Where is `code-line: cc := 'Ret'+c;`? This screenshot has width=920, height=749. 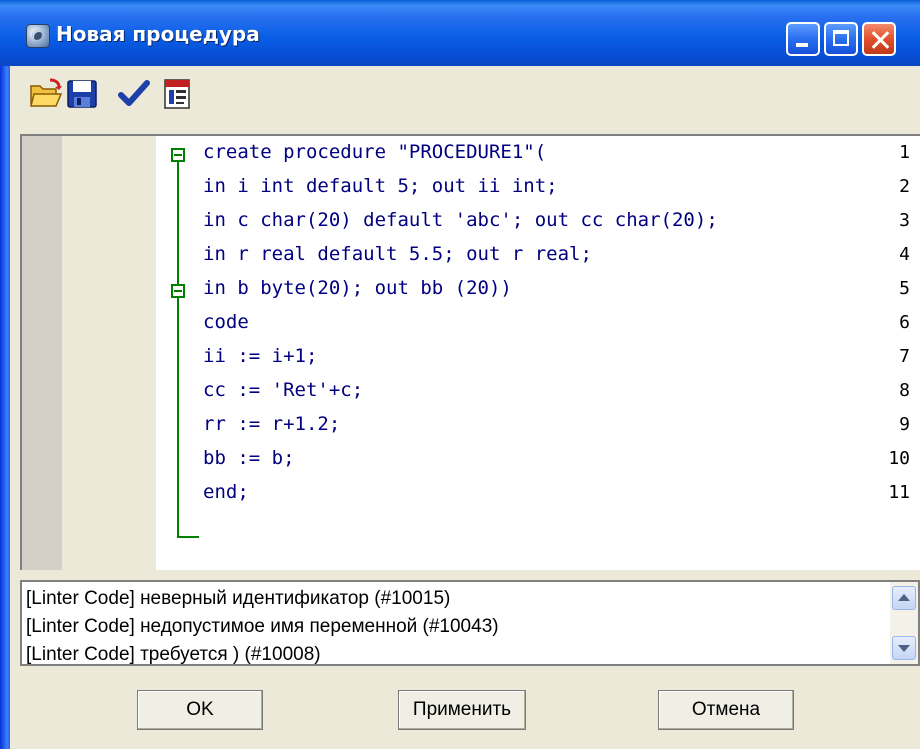 code-line: cc := 'Ret'+c; is located at coordinates (283, 390).